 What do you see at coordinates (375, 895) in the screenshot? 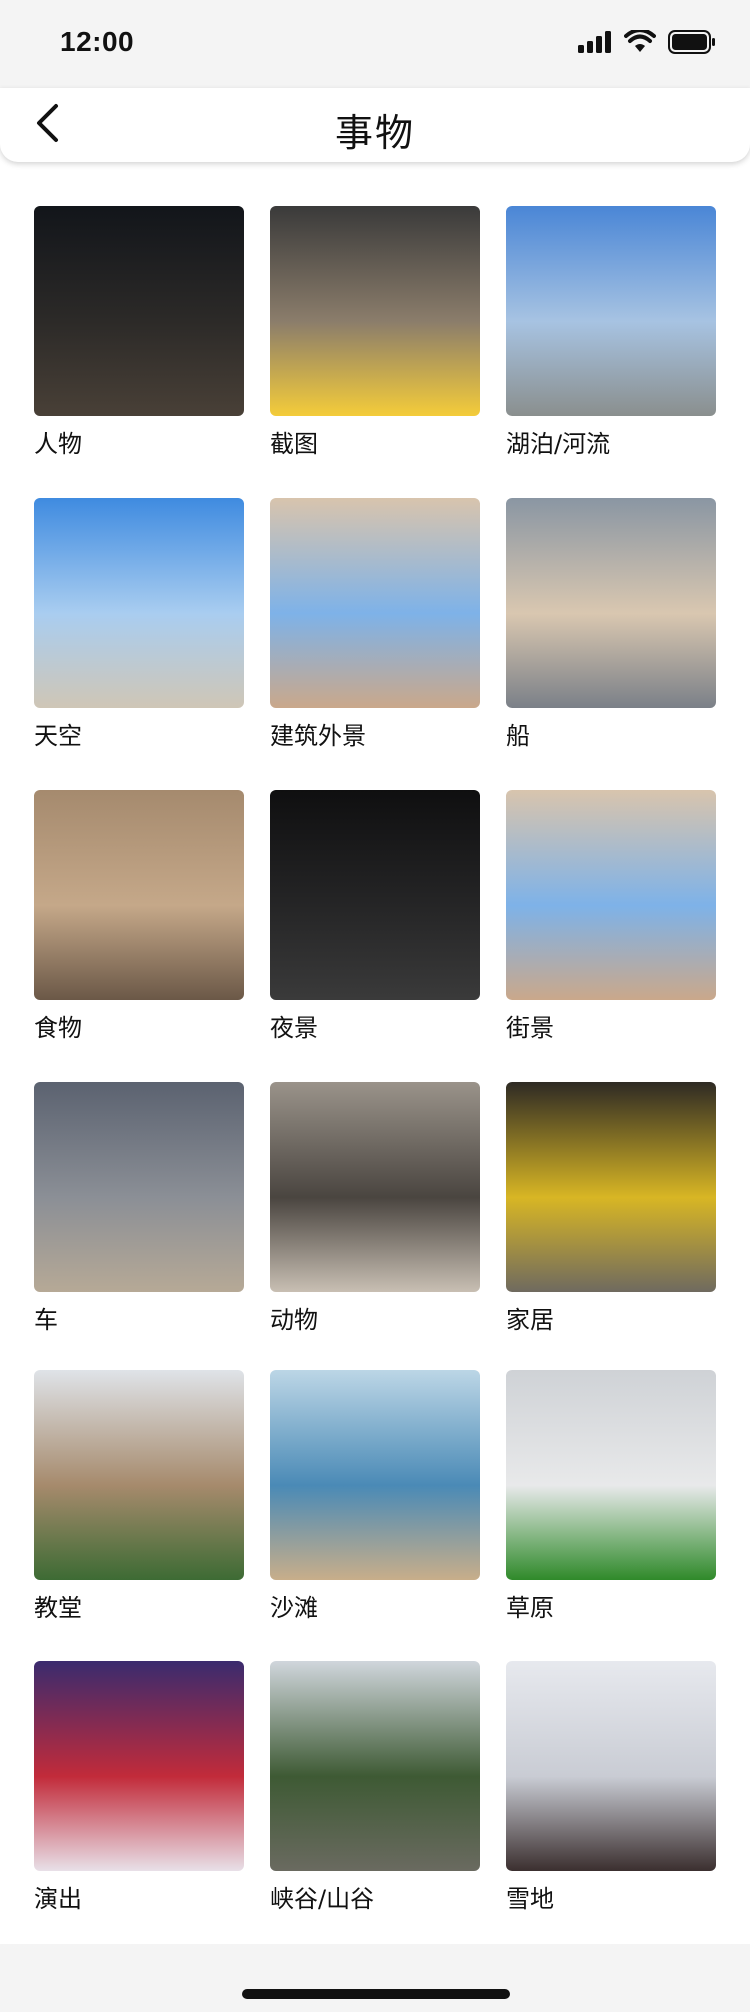
I see `night-photo` at bounding box center [375, 895].